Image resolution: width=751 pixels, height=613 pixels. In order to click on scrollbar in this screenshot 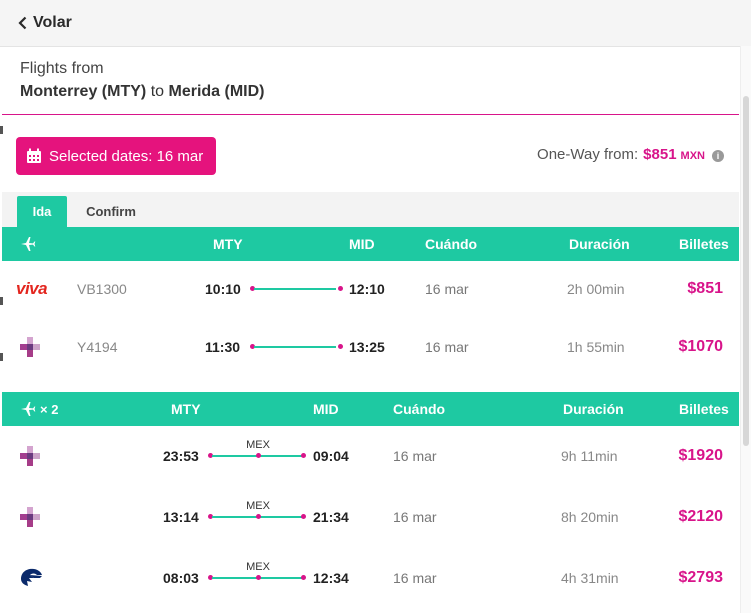, I will do `click(745, 329)`.